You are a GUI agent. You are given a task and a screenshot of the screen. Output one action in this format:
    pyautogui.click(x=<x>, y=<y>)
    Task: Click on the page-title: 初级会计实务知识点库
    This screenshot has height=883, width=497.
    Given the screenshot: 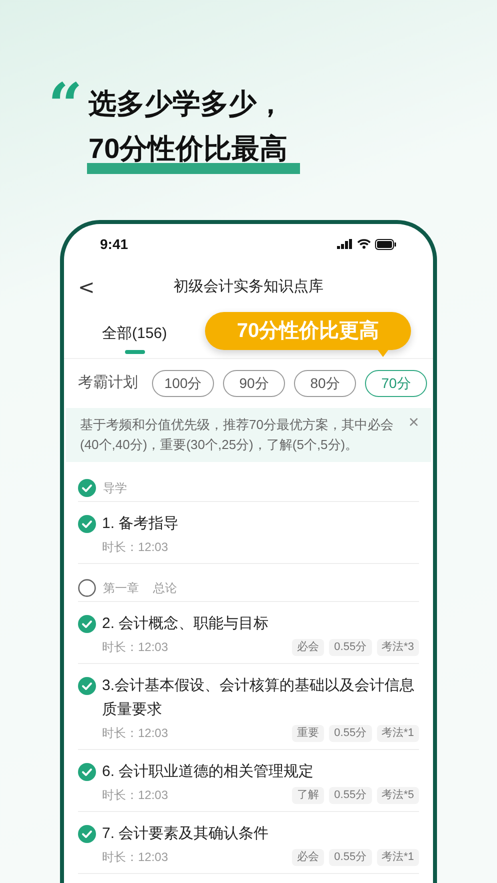 What is the action you would take?
    pyautogui.click(x=249, y=286)
    